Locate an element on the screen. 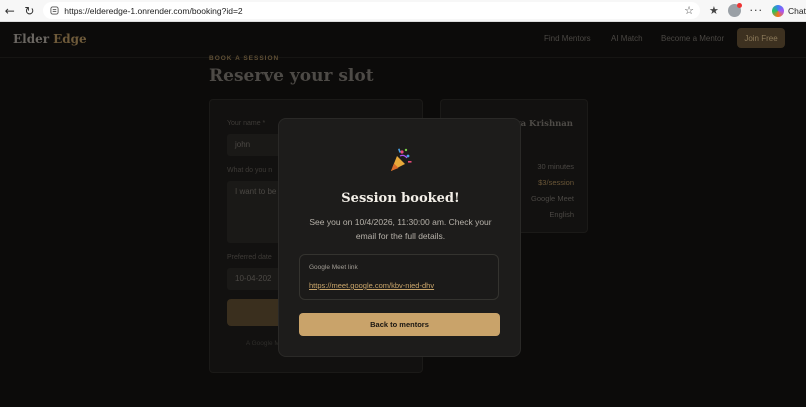 The image size is (806, 407). party-popper-icon is located at coordinates (401, 159).